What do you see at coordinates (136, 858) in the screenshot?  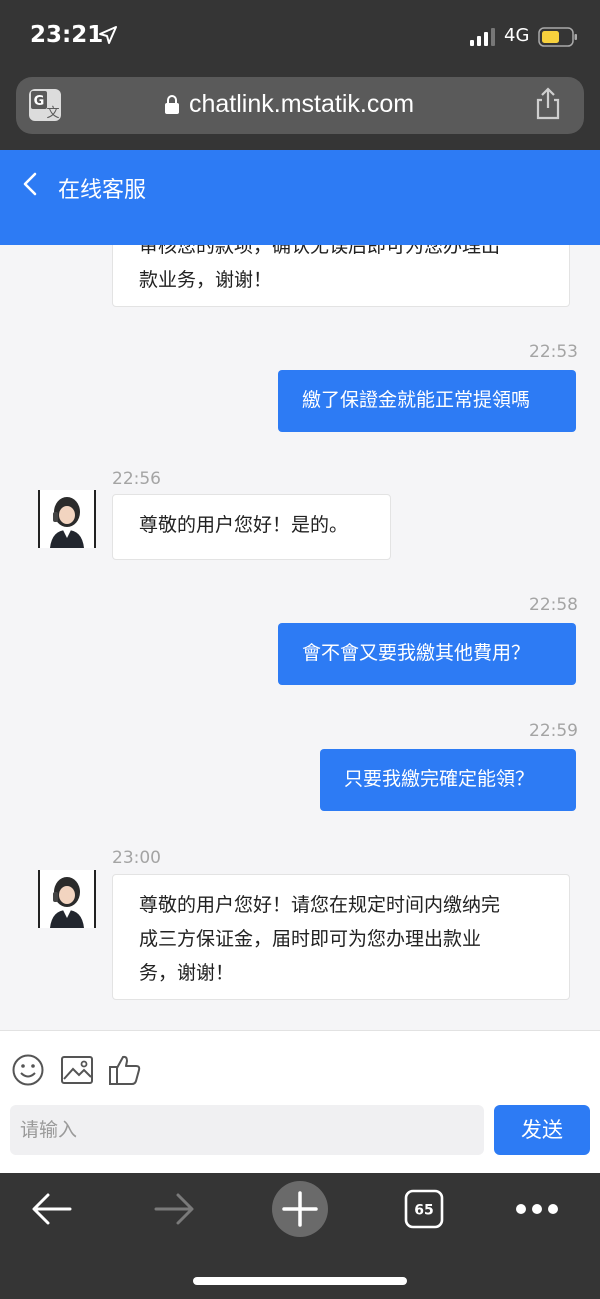 I see `message-timestamp: 23:00` at bounding box center [136, 858].